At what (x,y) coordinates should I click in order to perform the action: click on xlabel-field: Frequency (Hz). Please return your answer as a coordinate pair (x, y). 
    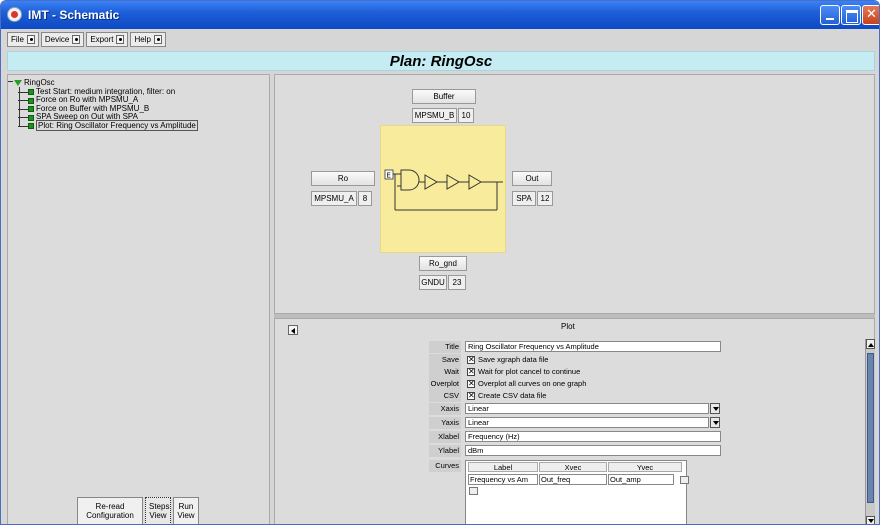
    Looking at the image, I should click on (593, 436).